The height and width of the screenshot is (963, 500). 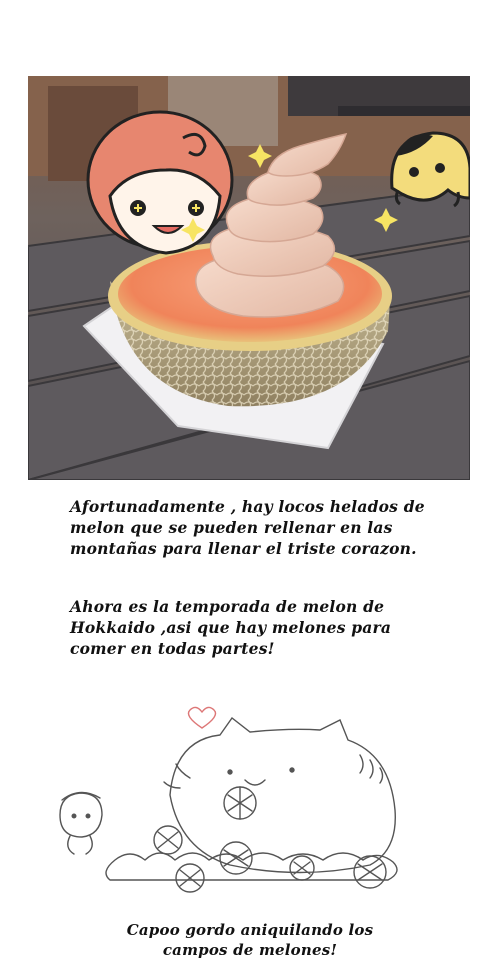 What do you see at coordinates (202, 717) in the screenshot?
I see `heart-icon` at bounding box center [202, 717].